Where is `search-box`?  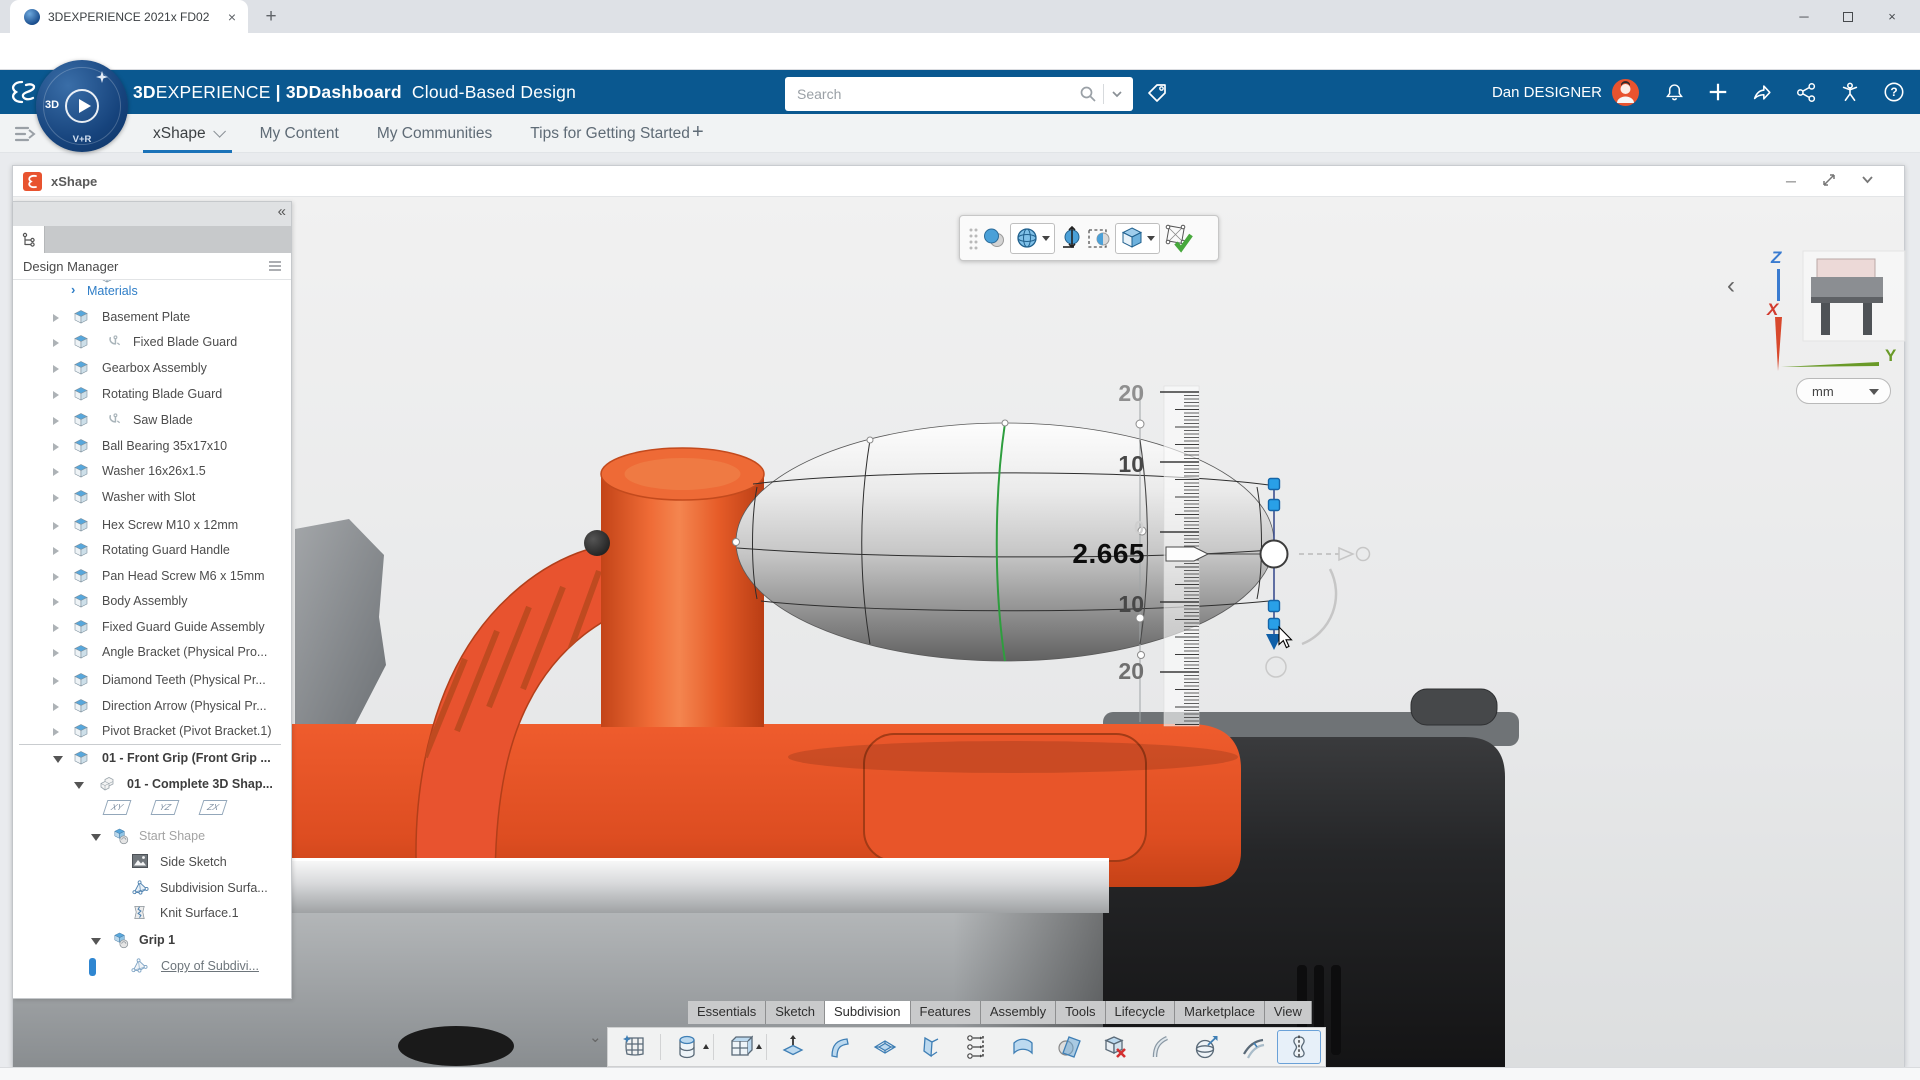
search-box is located at coordinates (959, 94).